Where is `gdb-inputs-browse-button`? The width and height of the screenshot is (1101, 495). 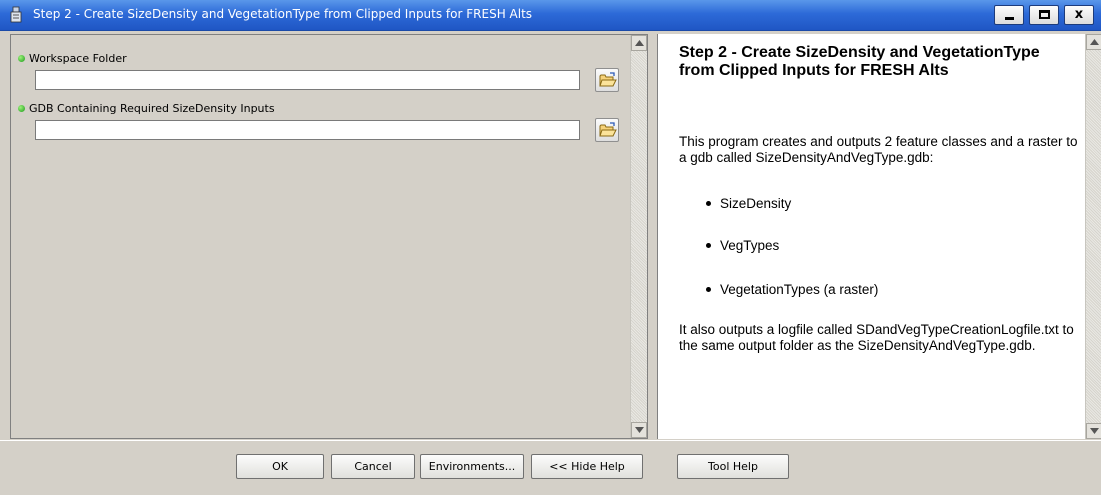 gdb-inputs-browse-button is located at coordinates (607, 130).